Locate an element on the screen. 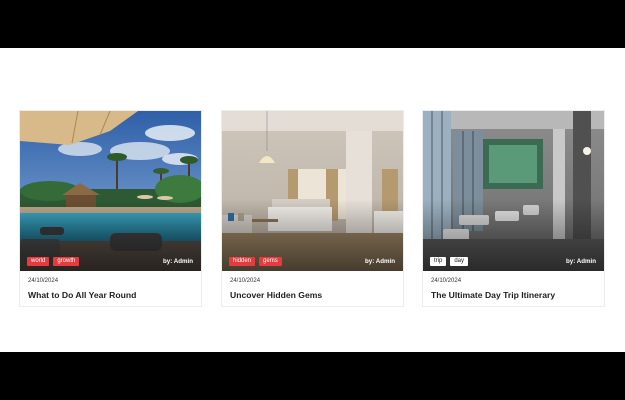 This screenshot has width=625, height=400. post-tags: hidden gems is located at coordinates (255, 261).